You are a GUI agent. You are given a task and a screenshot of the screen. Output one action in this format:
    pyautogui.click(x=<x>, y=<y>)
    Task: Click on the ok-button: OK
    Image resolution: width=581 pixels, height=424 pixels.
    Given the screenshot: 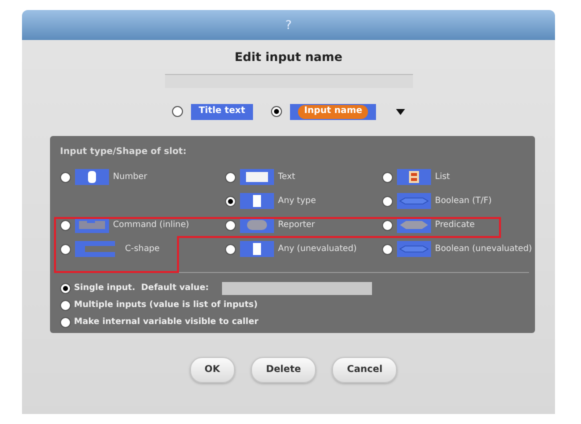 What is the action you would take?
    pyautogui.click(x=212, y=369)
    